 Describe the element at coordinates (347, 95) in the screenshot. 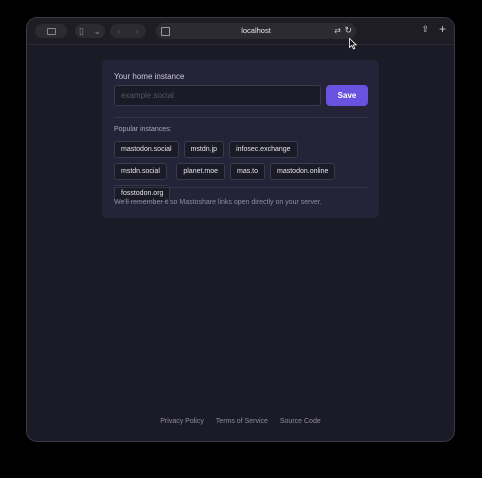

I see `save-button: Save` at that location.